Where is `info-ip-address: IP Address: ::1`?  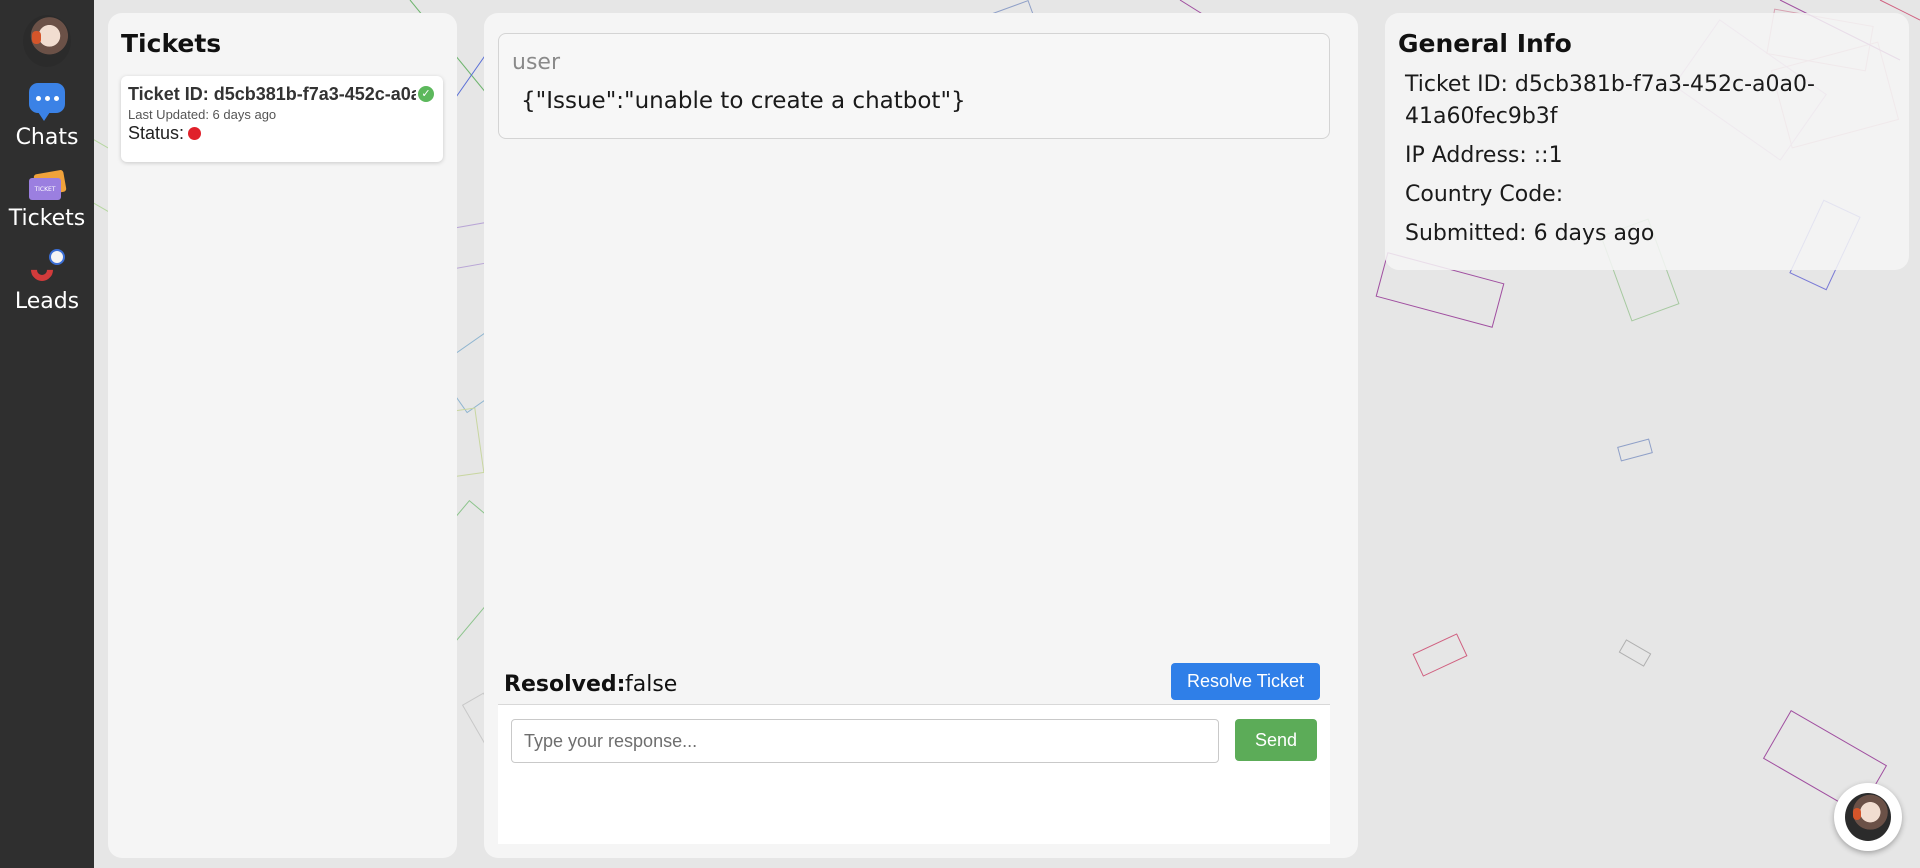 info-ip-address: IP Address: ::1 is located at coordinates (1484, 155).